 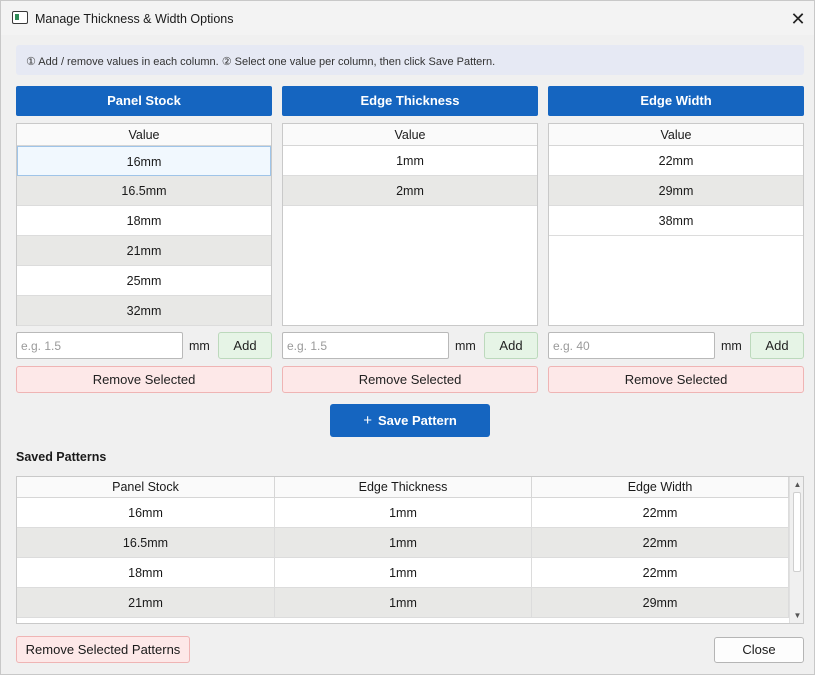 I want to click on edge-thickness-add-button: Add, so click(x=511, y=345).